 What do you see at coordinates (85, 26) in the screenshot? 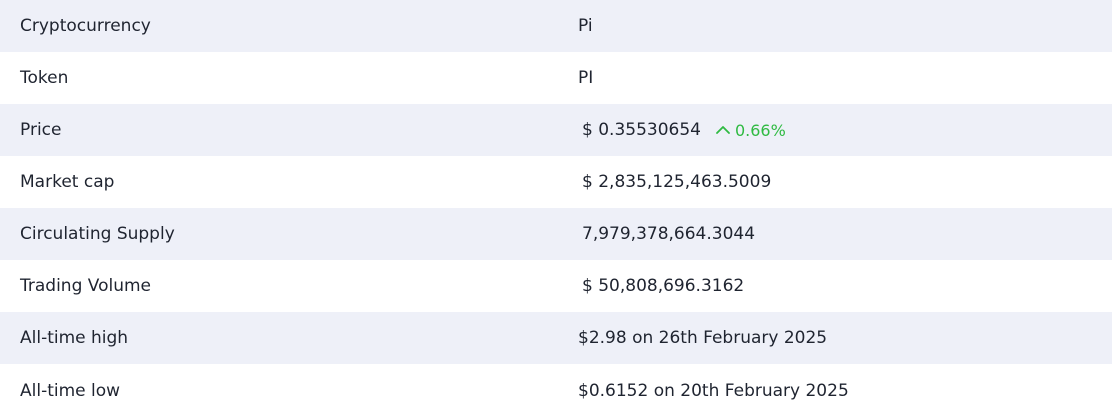
I see `row-label: Cryptocurrency` at bounding box center [85, 26].